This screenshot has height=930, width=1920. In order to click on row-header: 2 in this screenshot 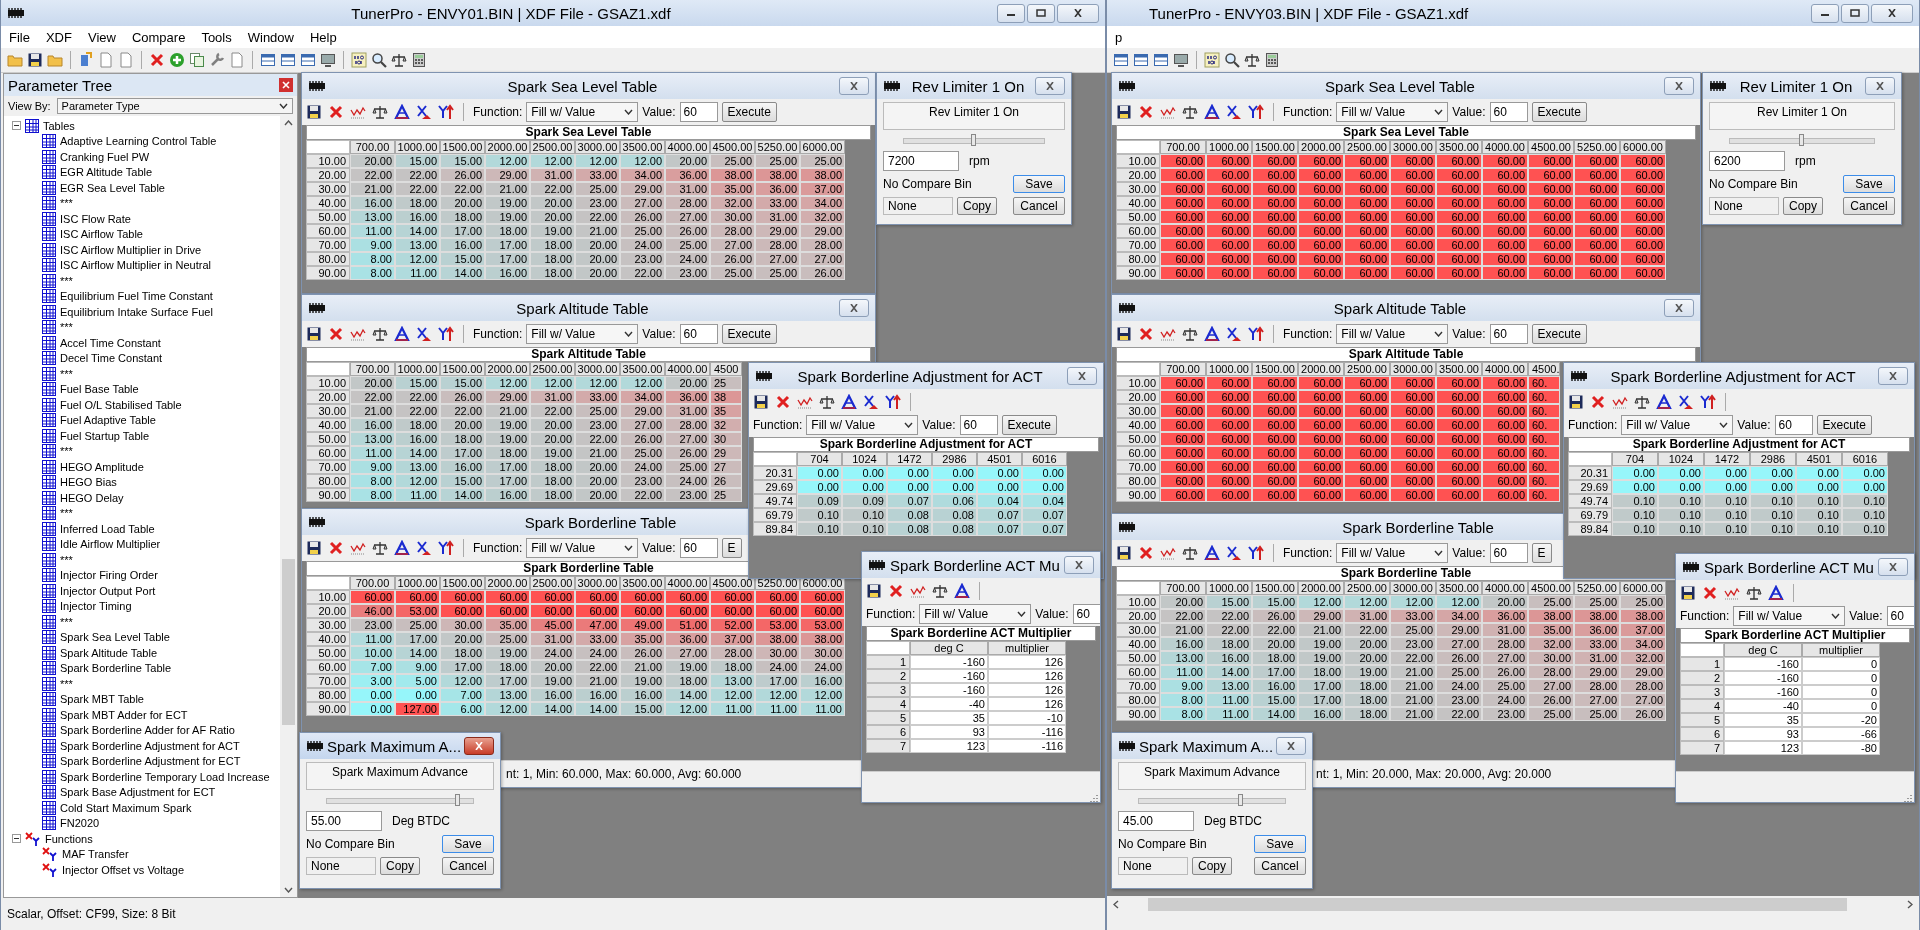, I will do `click(1702, 678)`.